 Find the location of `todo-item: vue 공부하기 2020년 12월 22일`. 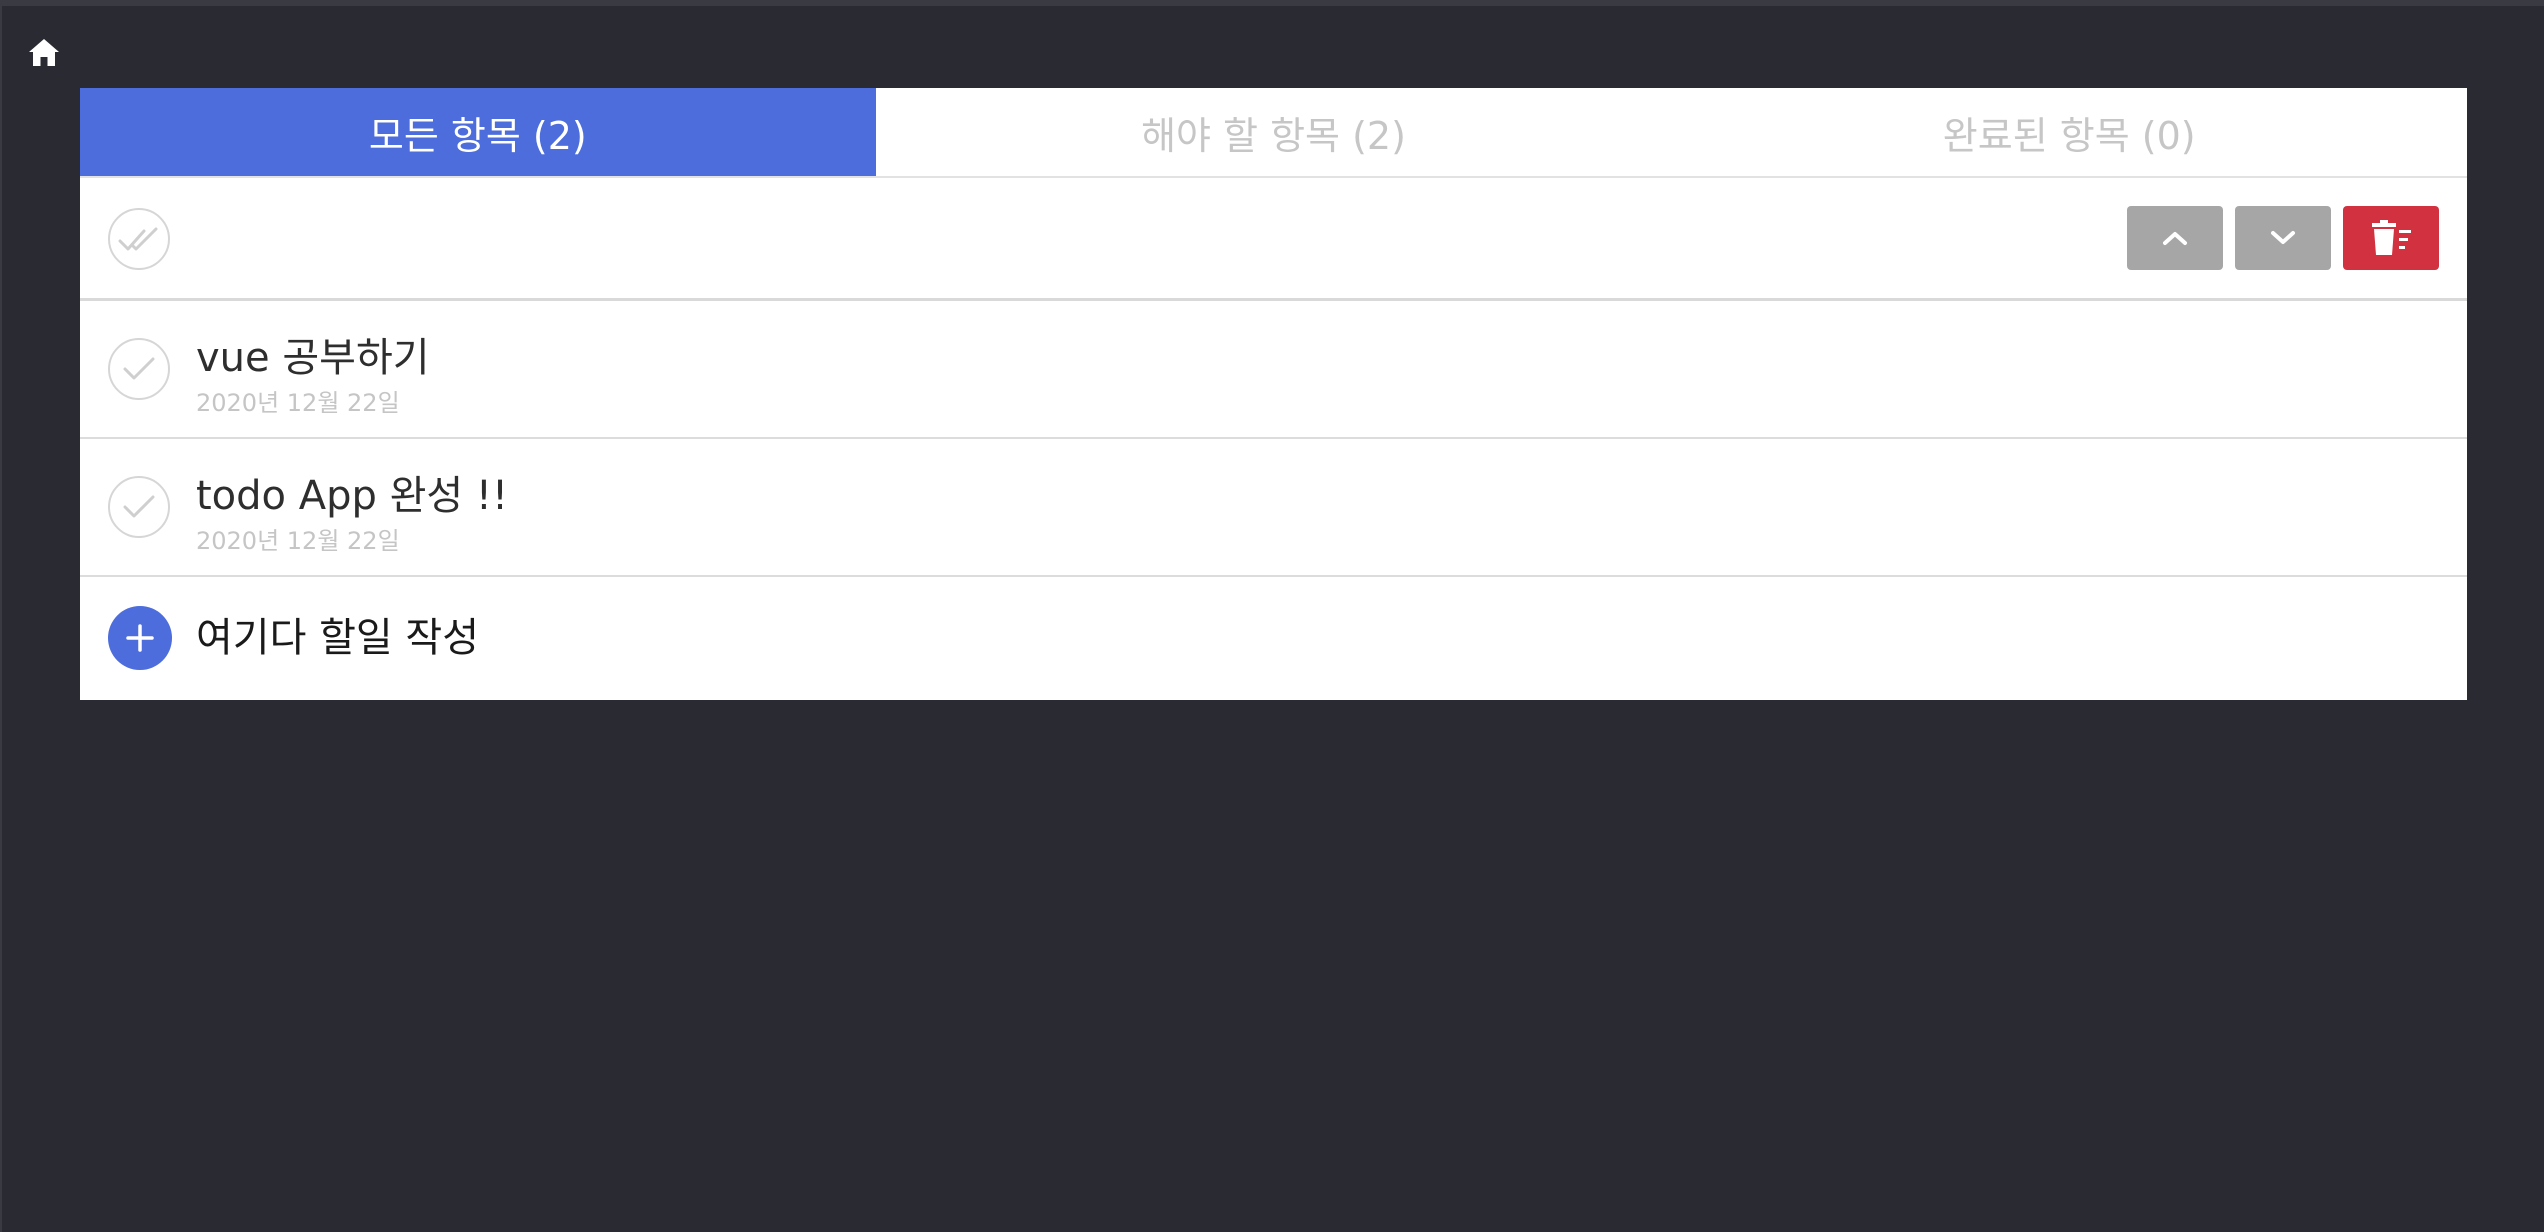

todo-item: vue 공부하기 2020년 12월 22일 is located at coordinates (1273, 370).